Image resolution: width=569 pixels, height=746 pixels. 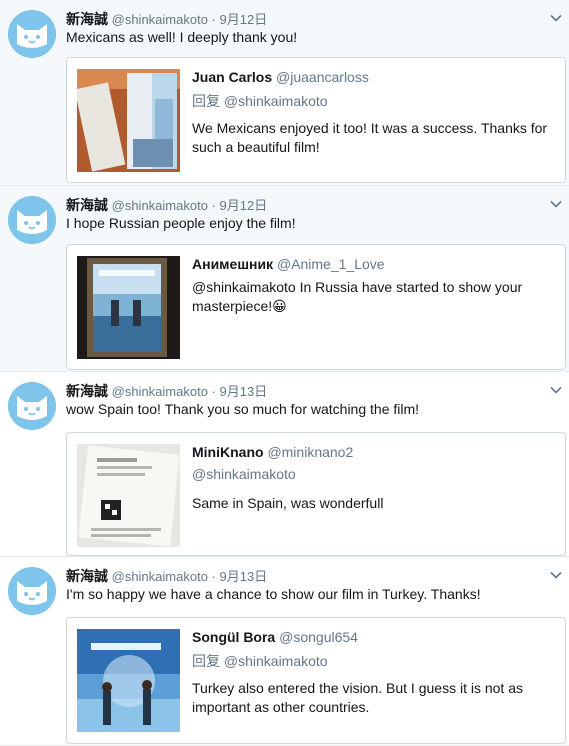 What do you see at coordinates (331, 264) in the screenshot?
I see `quoted-author-handle: @Anime_1_Love` at bounding box center [331, 264].